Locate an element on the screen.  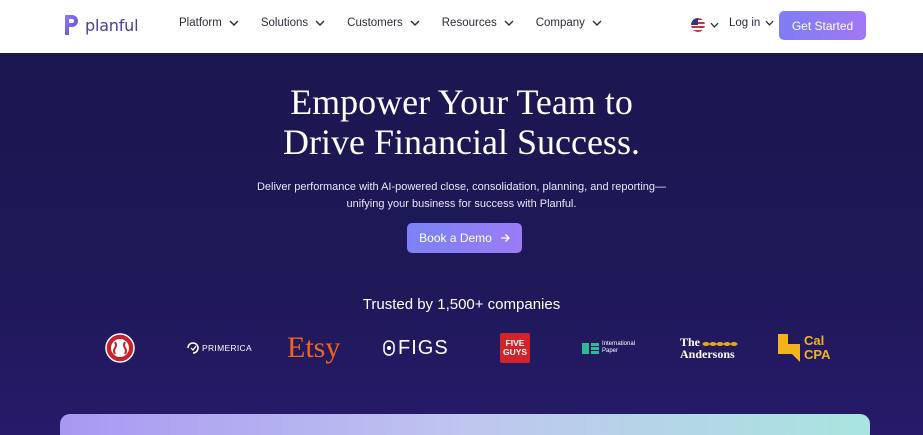
planful-logo: planful is located at coordinates (100, 25).